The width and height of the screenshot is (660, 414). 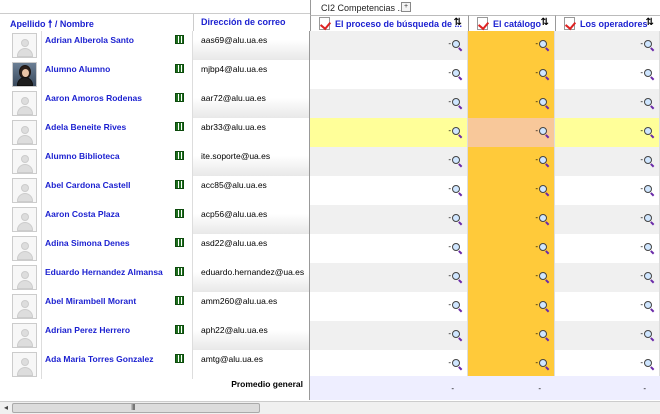 I want to click on user-name-link: Aaron Costa Plaza, so click(x=82, y=214).